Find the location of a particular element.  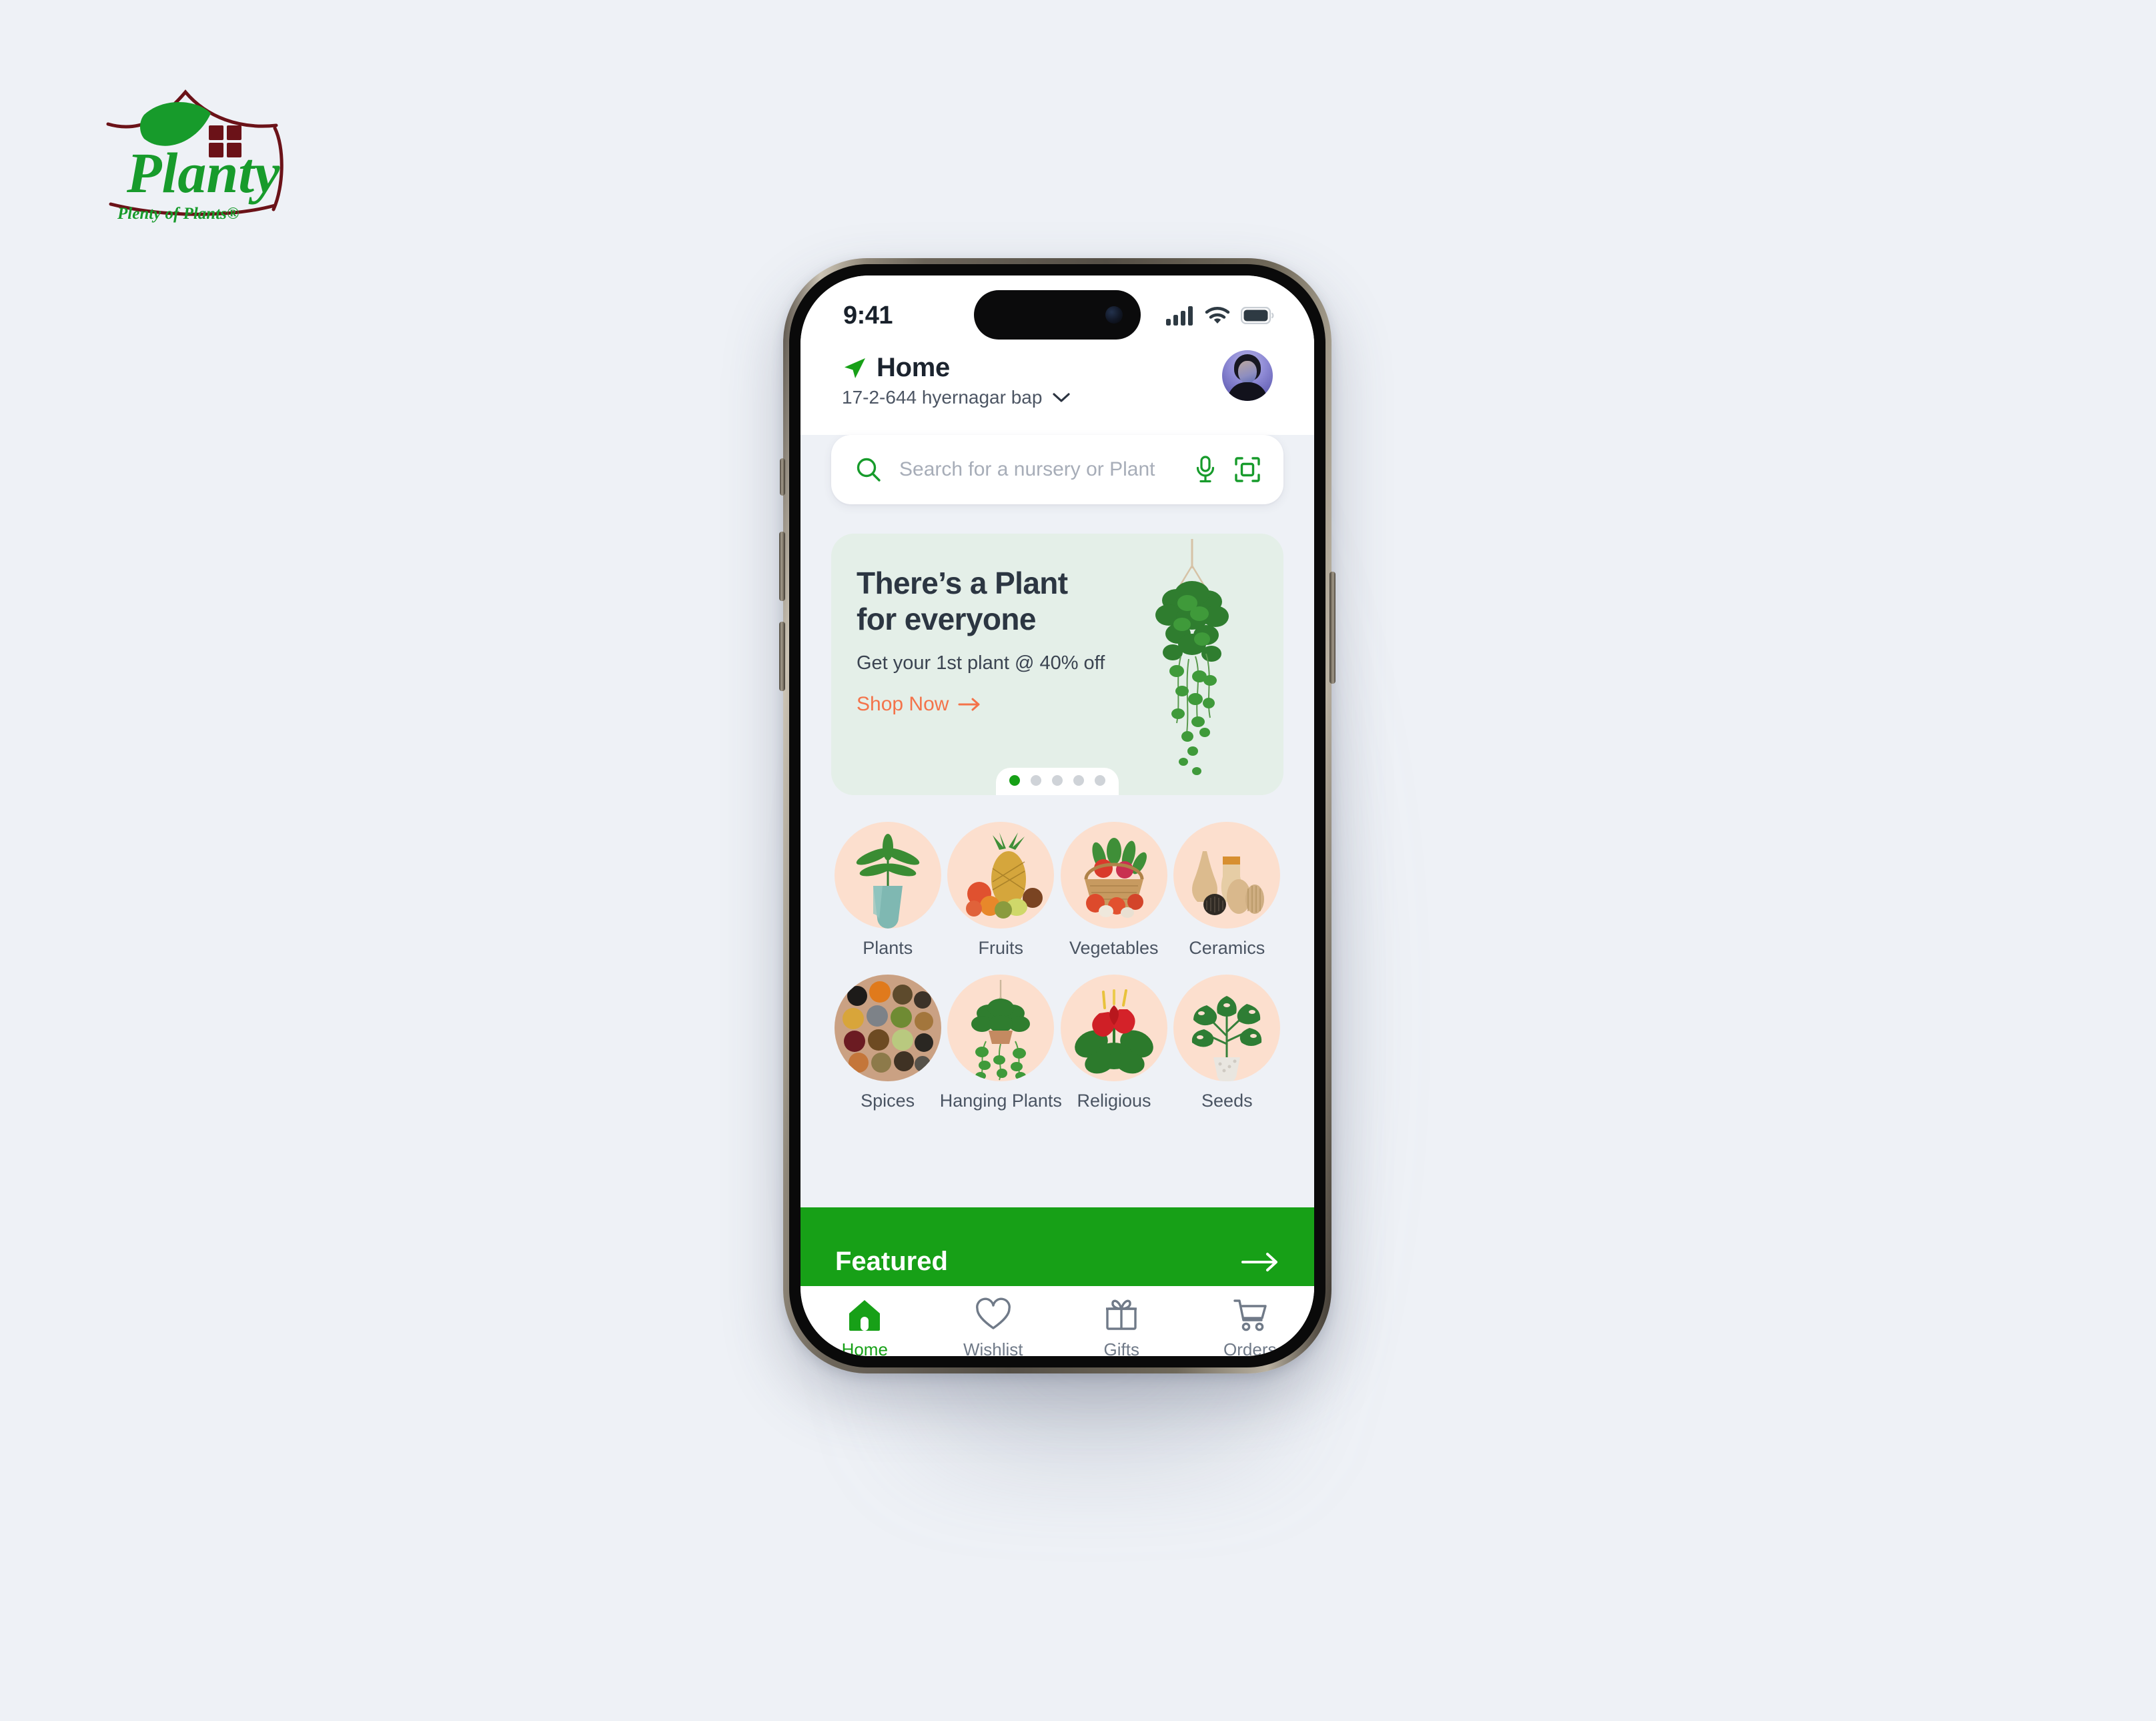

nav-label: Orders is located at coordinates (1250, 1347).